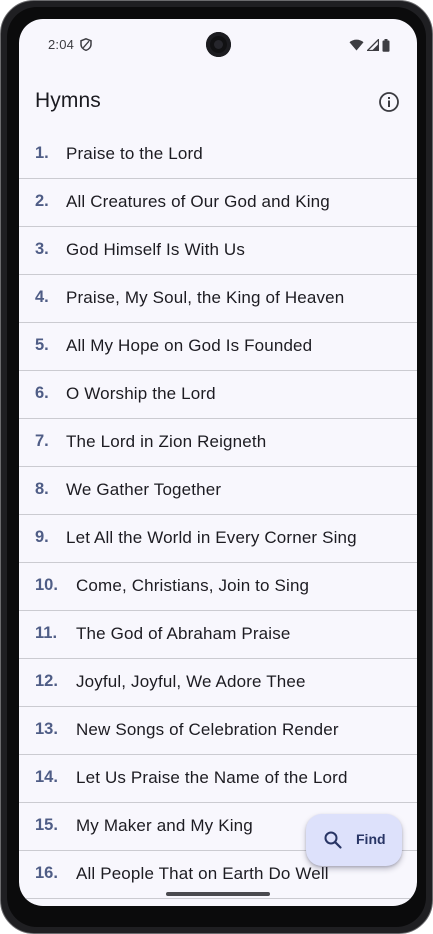  Describe the element at coordinates (141, 393) in the screenshot. I see `hymn-title: O Worship the Lord` at that location.